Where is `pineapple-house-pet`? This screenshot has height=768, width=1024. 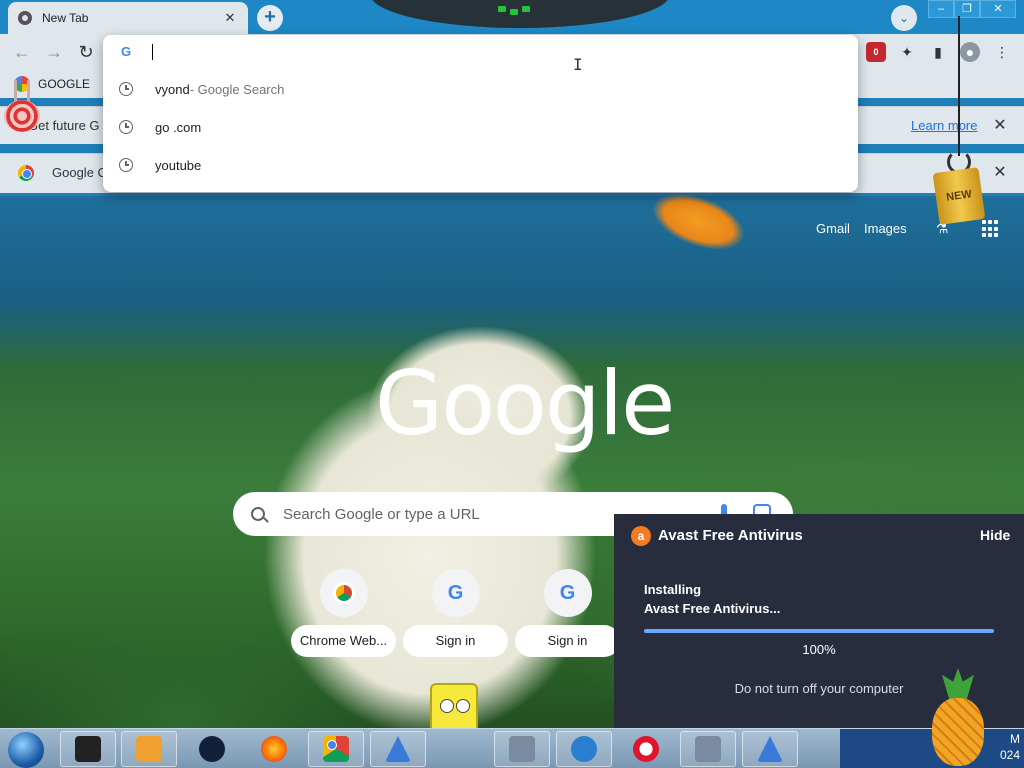 pineapple-house-pet is located at coordinates (958, 718).